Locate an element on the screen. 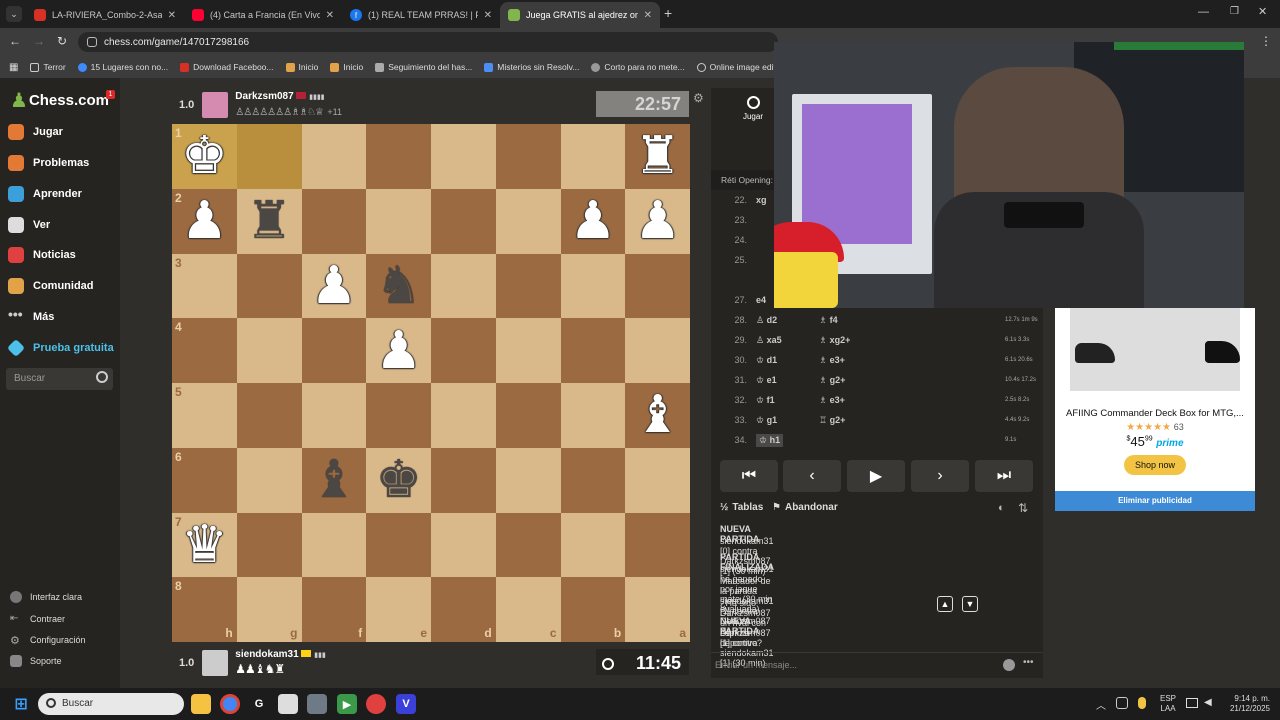  board-square: ♟ is located at coordinates (657, 221).